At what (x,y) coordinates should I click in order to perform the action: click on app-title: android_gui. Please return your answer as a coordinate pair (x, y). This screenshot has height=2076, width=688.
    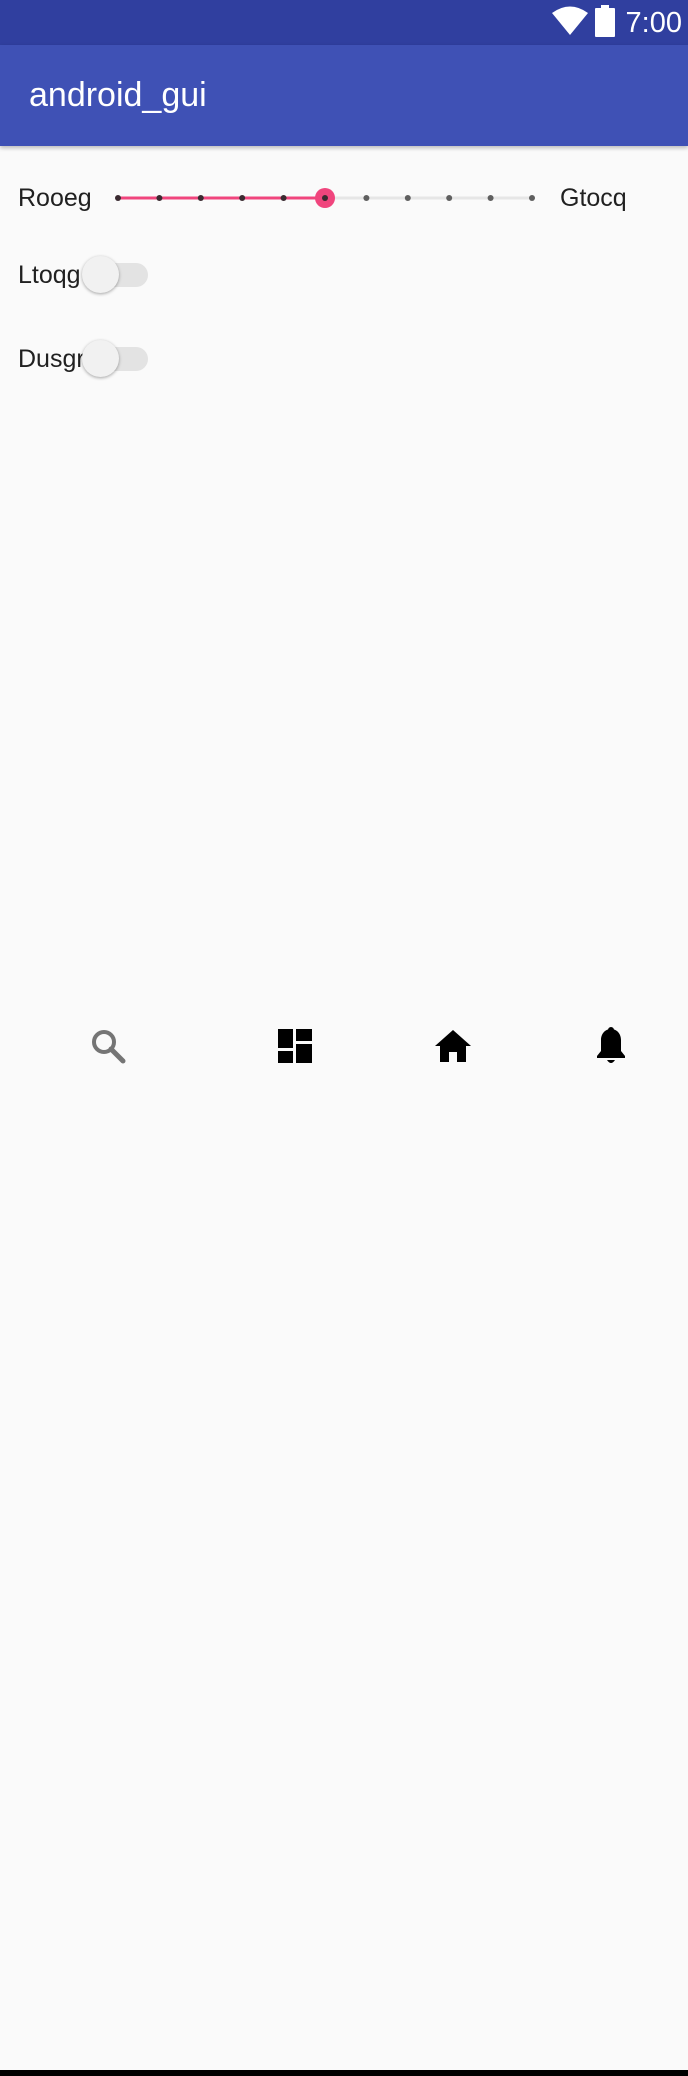
    Looking at the image, I should click on (118, 95).